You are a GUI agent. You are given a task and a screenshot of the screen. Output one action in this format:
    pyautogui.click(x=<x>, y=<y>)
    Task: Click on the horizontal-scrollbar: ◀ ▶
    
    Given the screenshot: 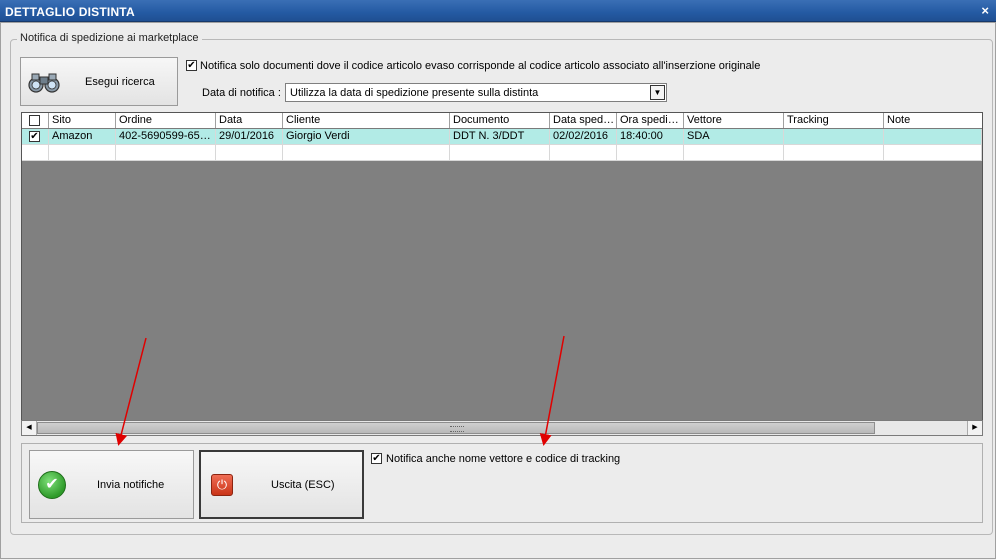 What is the action you would take?
    pyautogui.click(x=502, y=428)
    